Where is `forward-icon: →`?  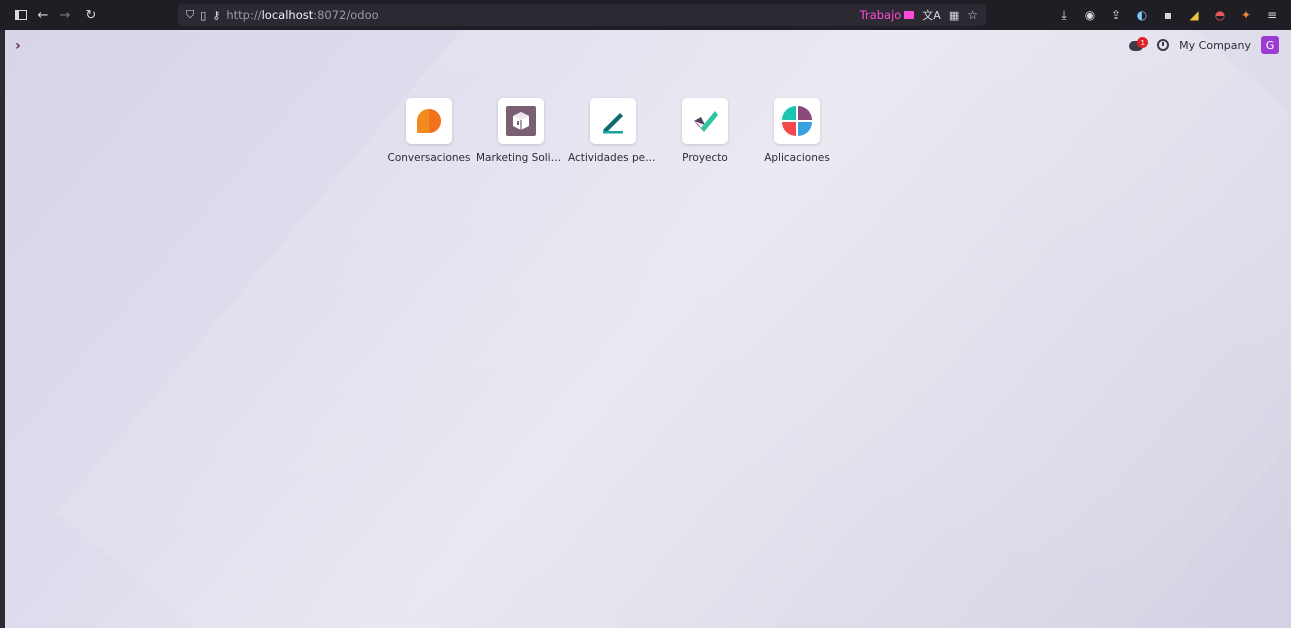 forward-icon: → is located at coordinates (65, 15).